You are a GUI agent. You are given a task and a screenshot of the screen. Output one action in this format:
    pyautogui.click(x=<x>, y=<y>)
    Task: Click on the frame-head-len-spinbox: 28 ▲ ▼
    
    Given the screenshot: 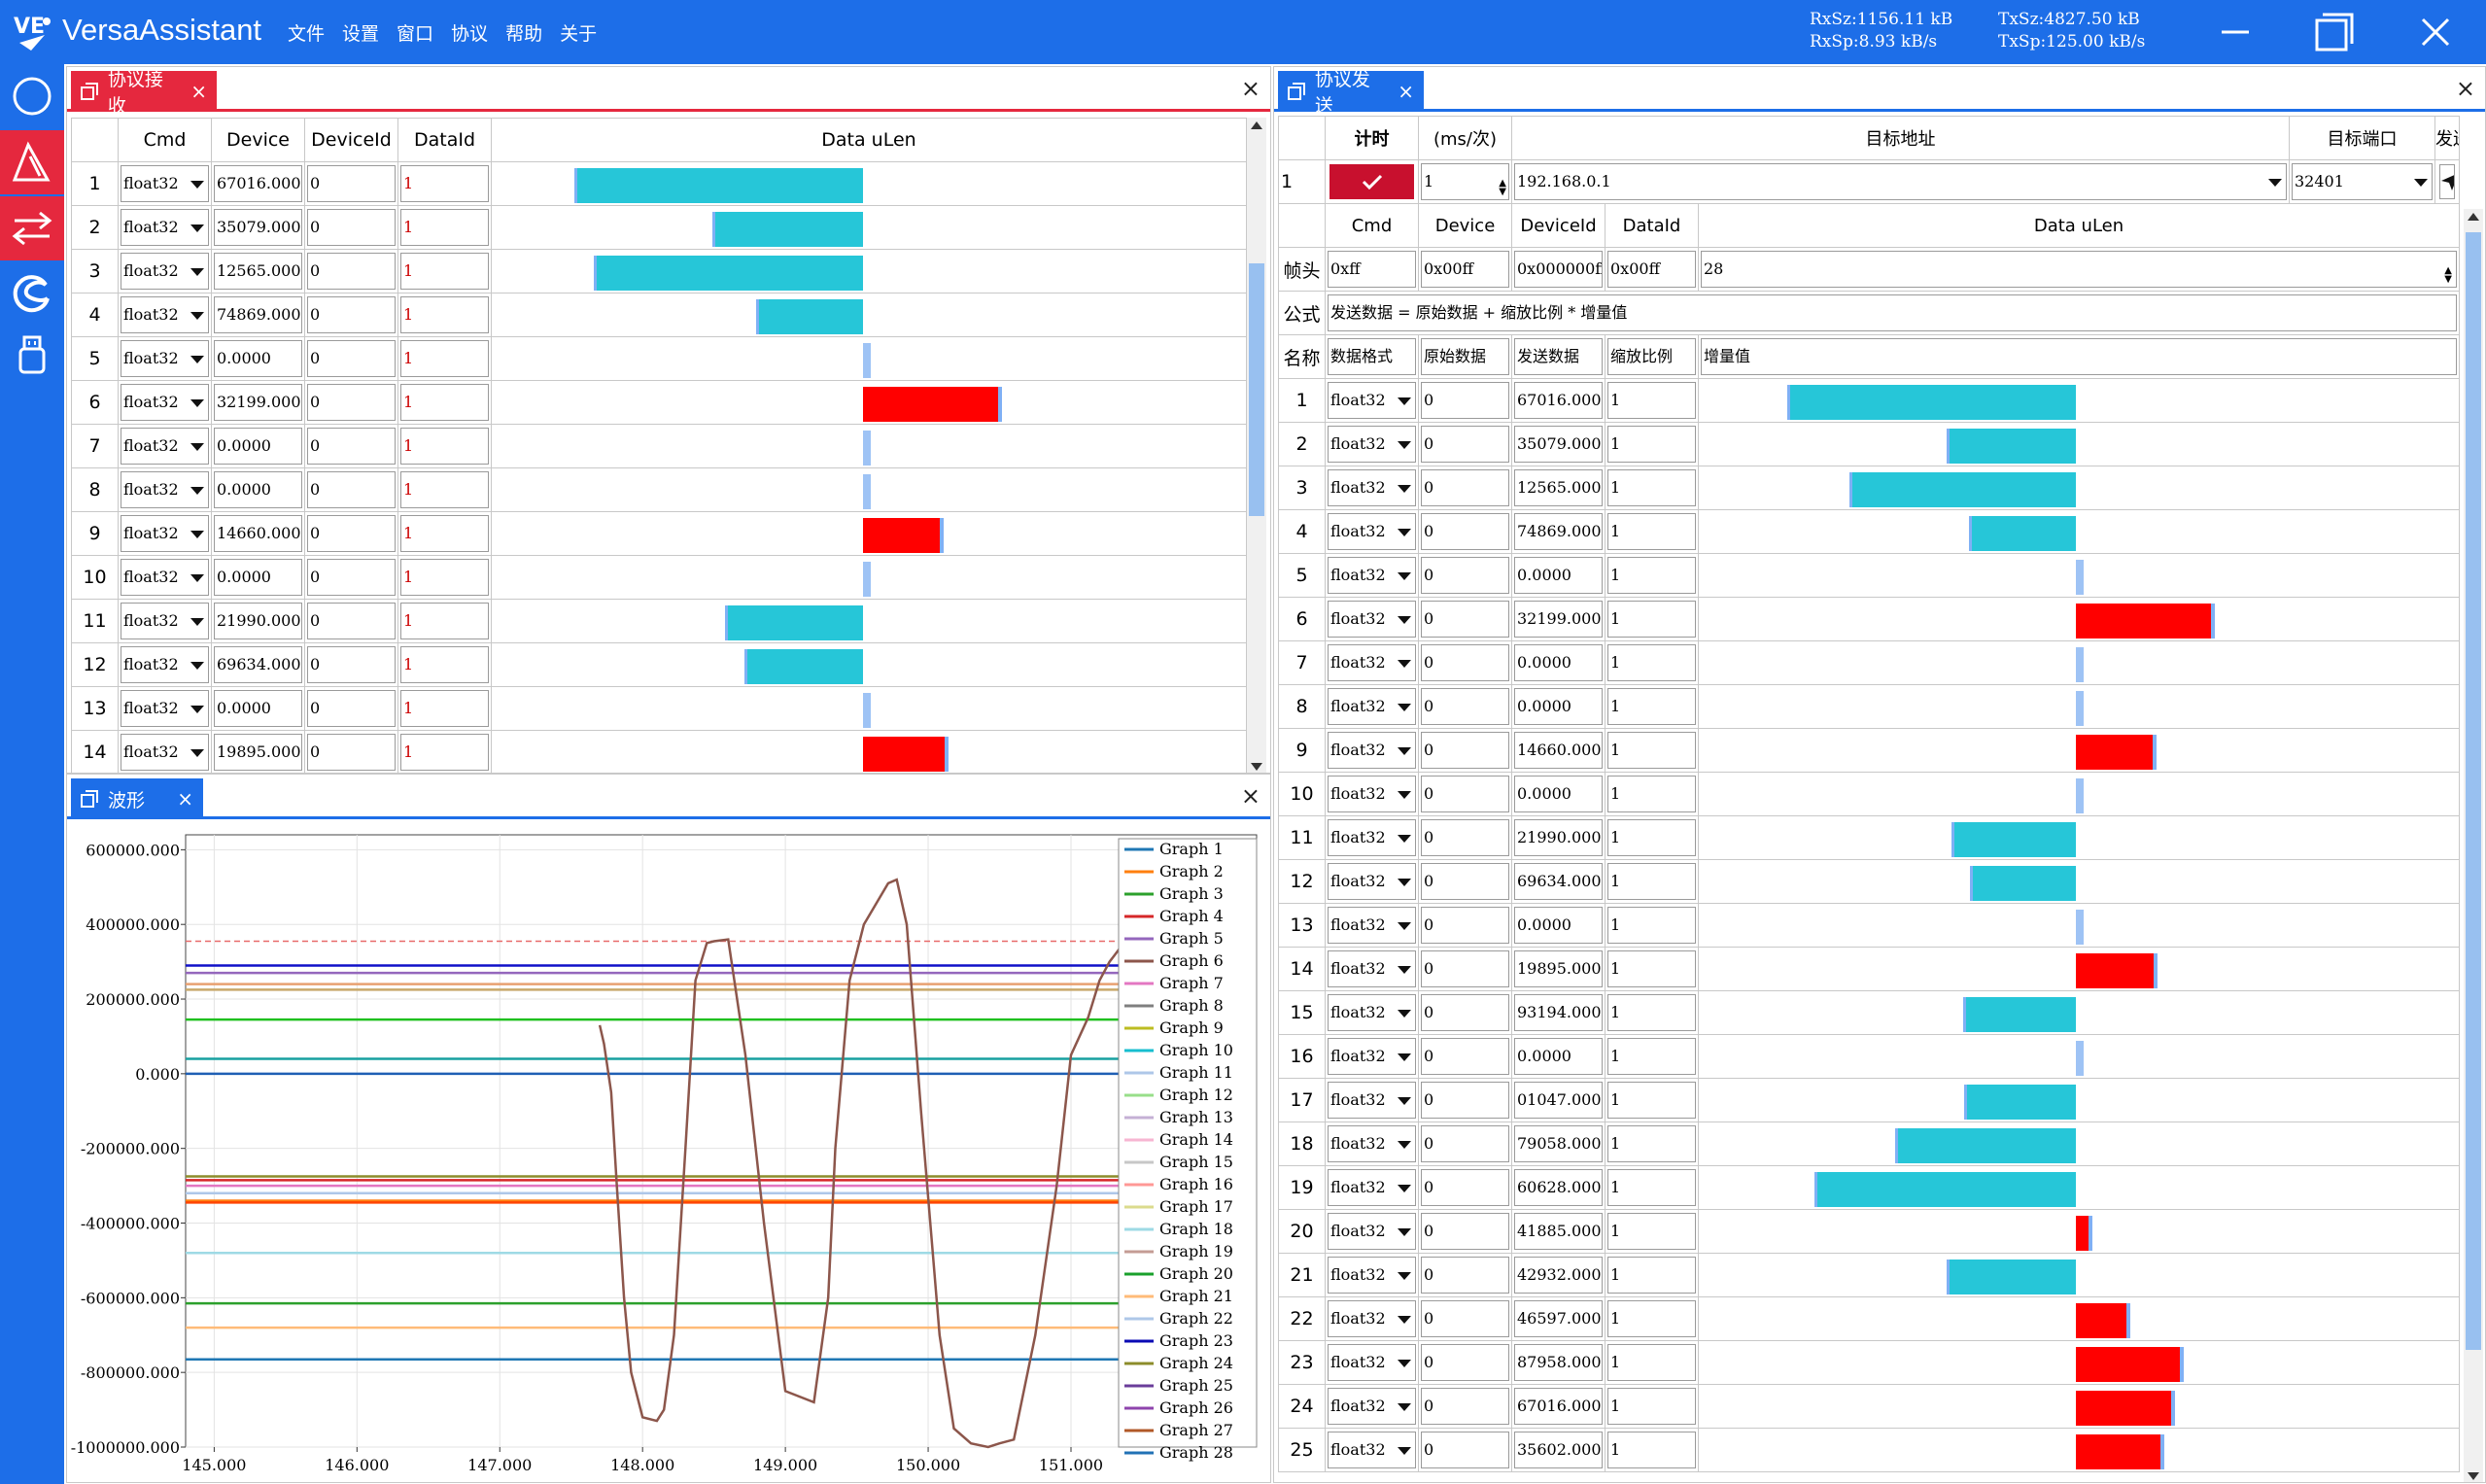 What is the action you would take?
    pyautogui.click(x=2079, y=269)
    